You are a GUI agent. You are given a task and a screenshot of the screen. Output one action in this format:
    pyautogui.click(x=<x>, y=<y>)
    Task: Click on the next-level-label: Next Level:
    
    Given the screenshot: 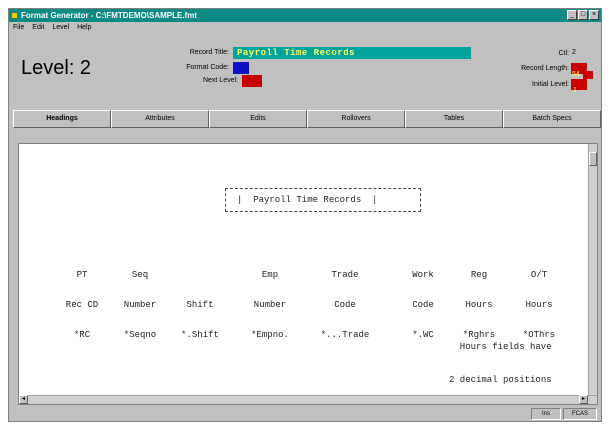 What is the action you would take?
    pyautogui.click(x=220, y=80)
    